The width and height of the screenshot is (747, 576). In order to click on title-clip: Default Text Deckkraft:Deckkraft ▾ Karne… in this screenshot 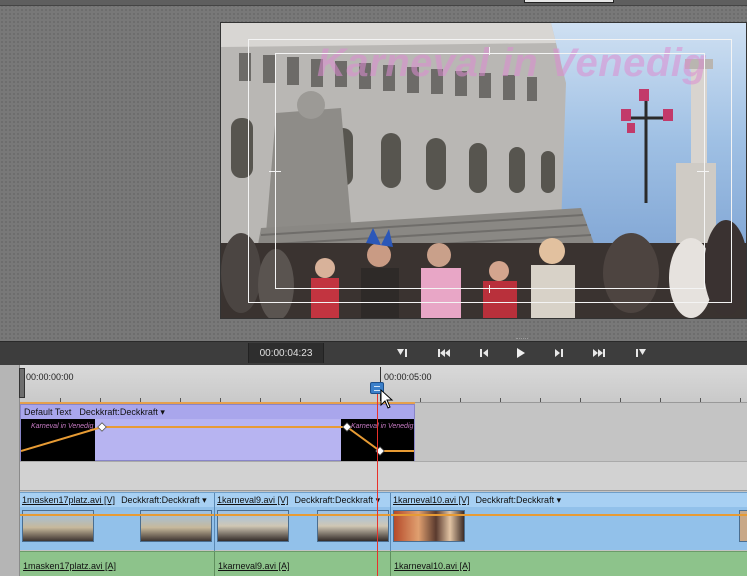, I will do `click(217, 432)`.